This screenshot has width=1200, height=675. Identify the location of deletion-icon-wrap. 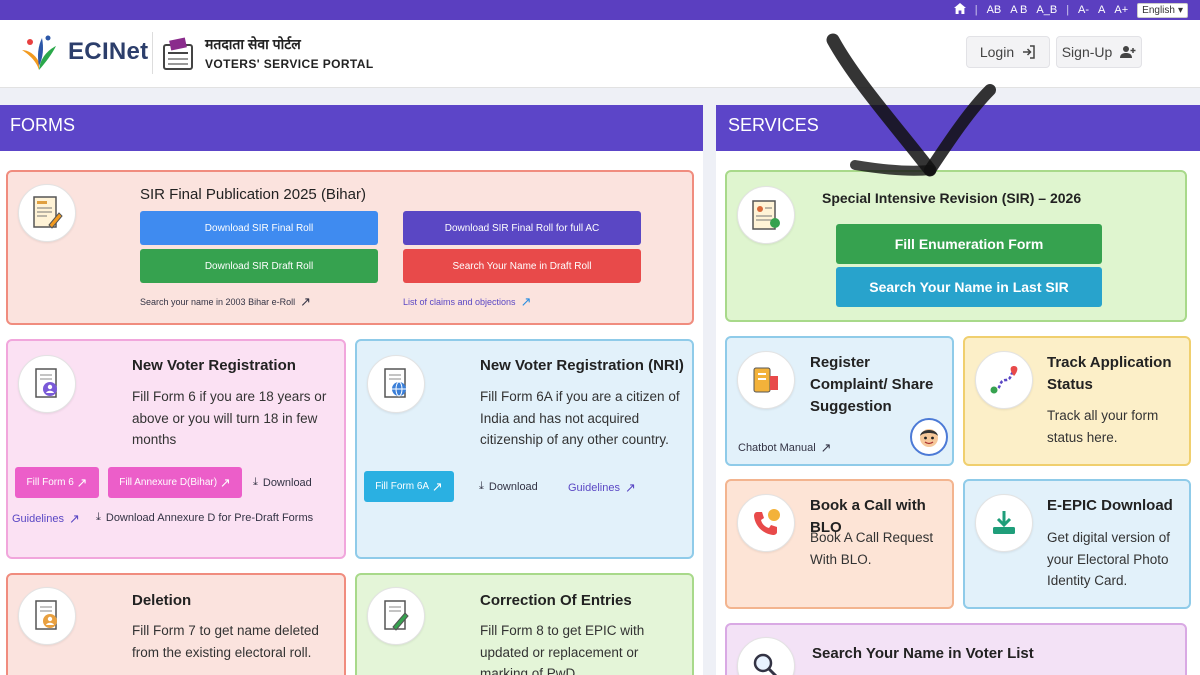
(47, 616).